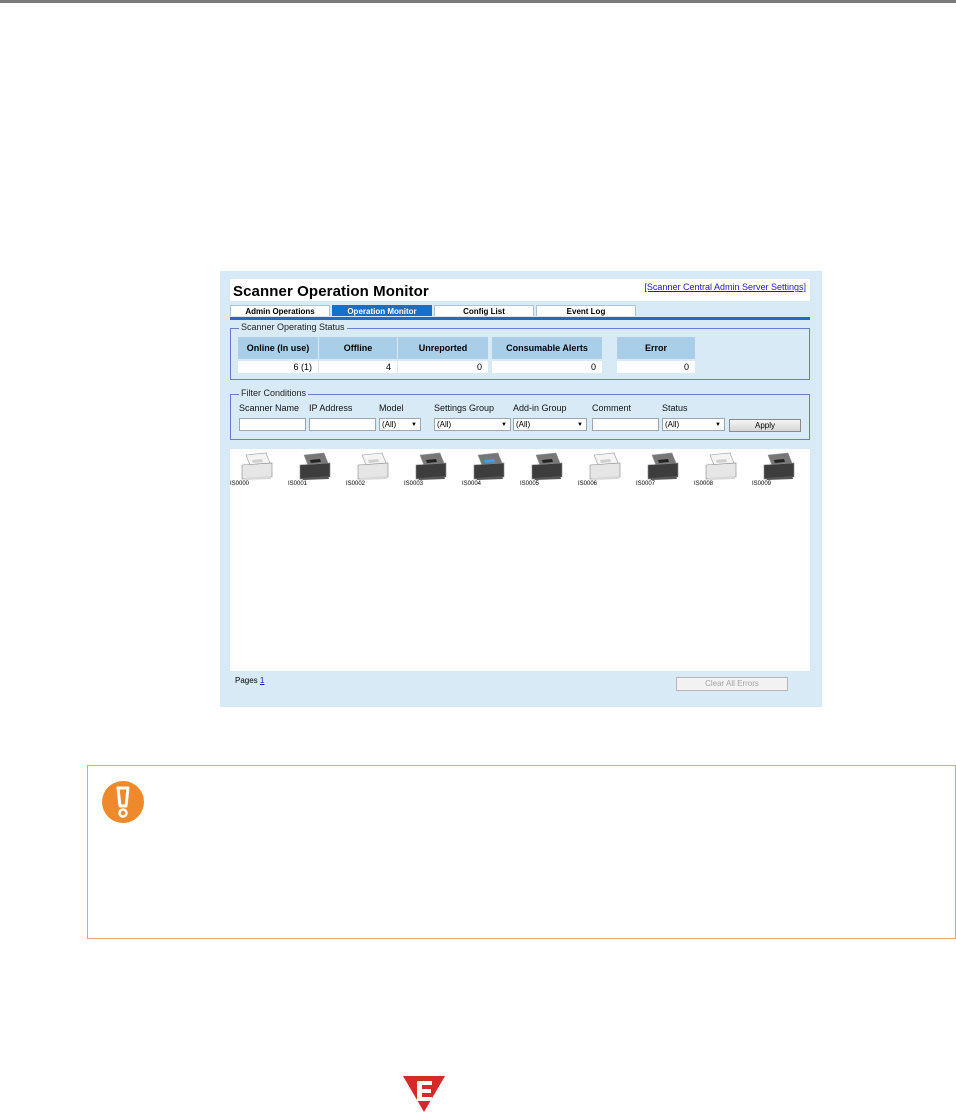 The height and width of the screenshot is (1119, 956). What do you see at coordinates (356, 484) in the screenshot?
I see `scanner-name: IS0002` at bounding box center [356, 484].